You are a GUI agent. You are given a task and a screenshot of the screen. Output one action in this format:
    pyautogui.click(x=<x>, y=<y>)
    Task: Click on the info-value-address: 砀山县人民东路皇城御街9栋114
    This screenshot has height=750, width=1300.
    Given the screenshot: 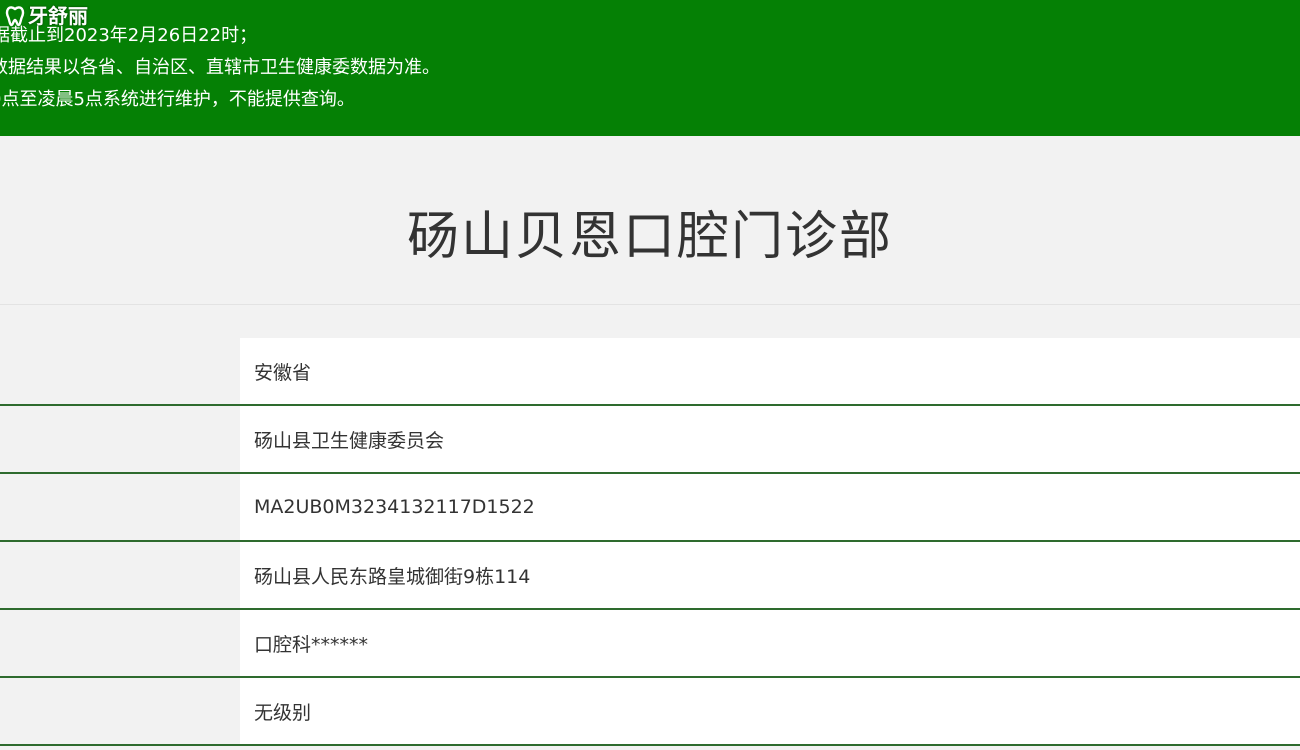 What is the action you would take?
    pyautogui.click(x=770, y=575)
    